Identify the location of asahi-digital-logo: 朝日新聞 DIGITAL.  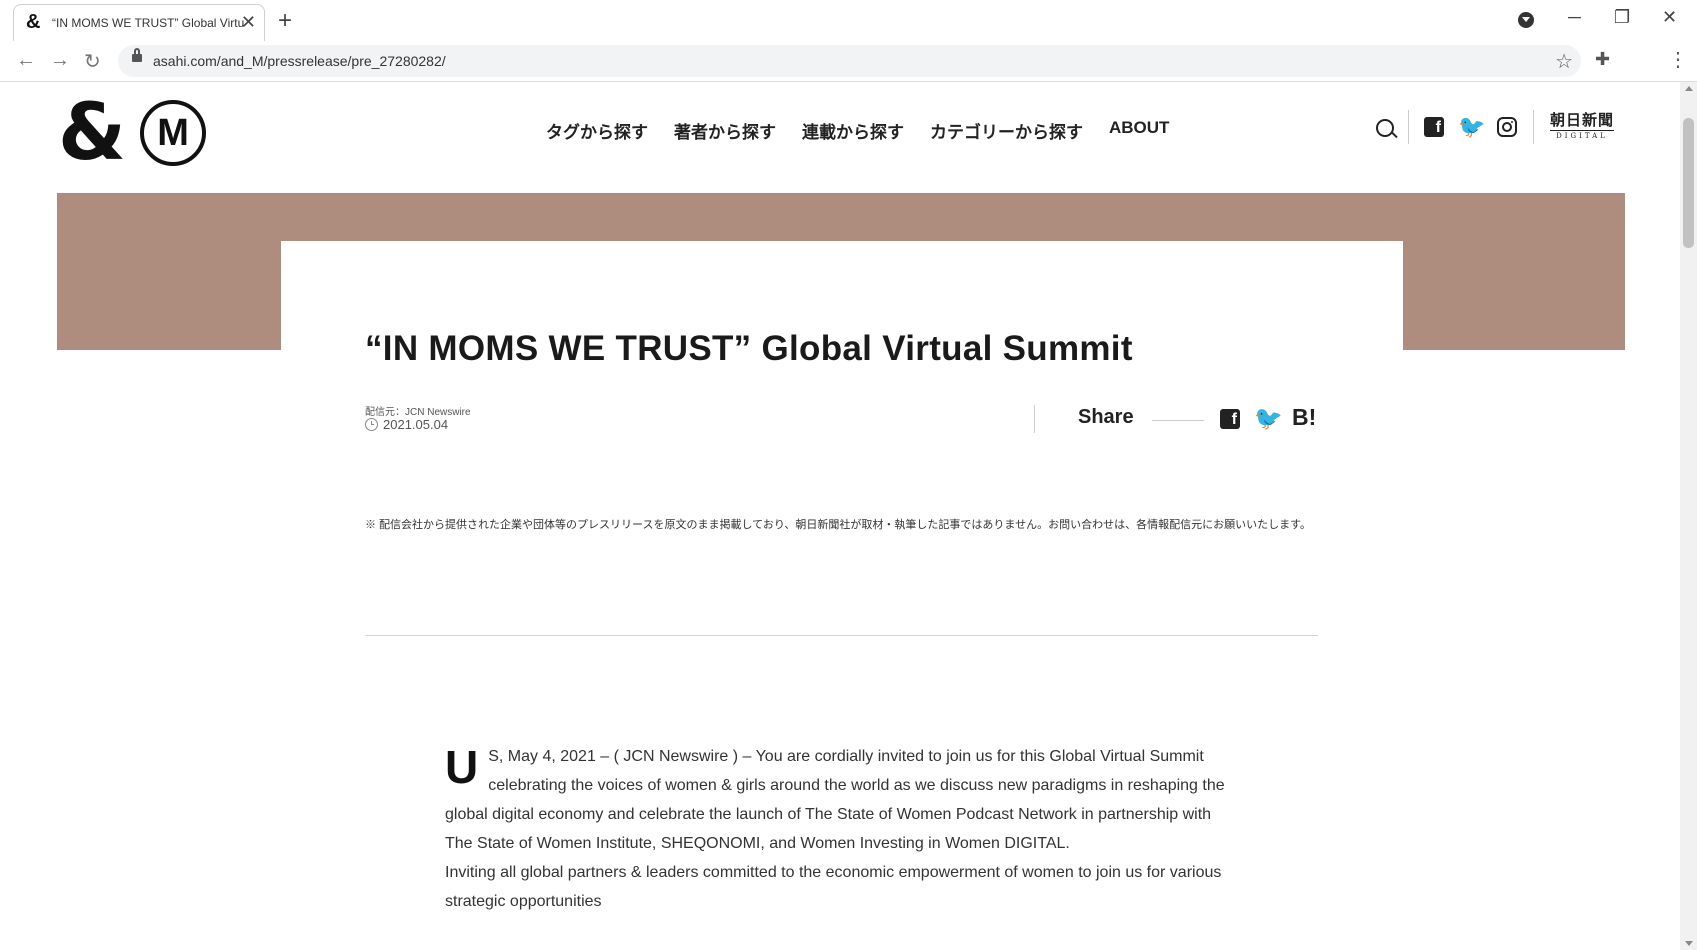
(1582, 125).